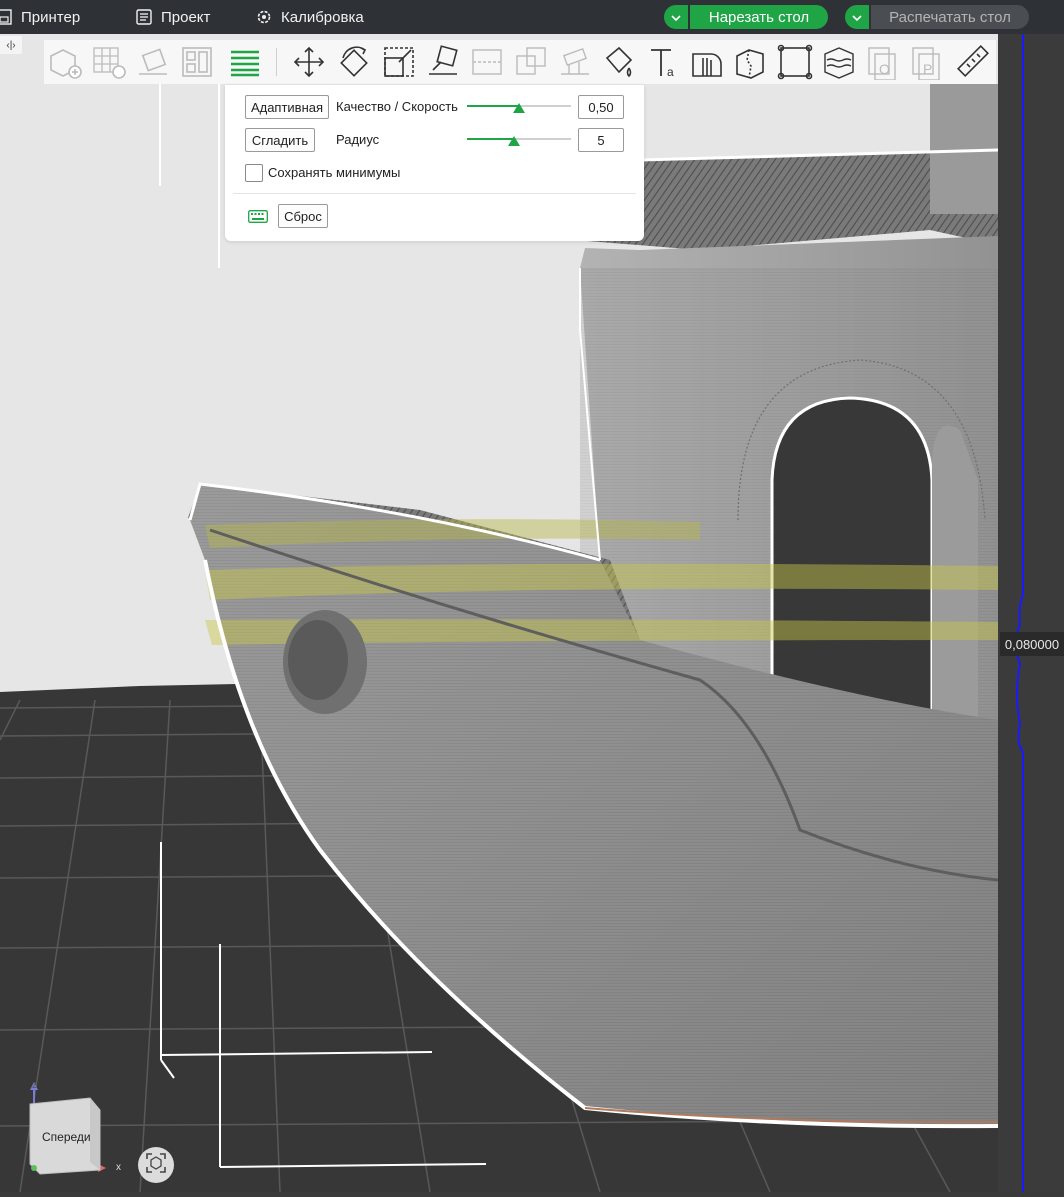  I want to click on boolean-tool, so click(531, 62).